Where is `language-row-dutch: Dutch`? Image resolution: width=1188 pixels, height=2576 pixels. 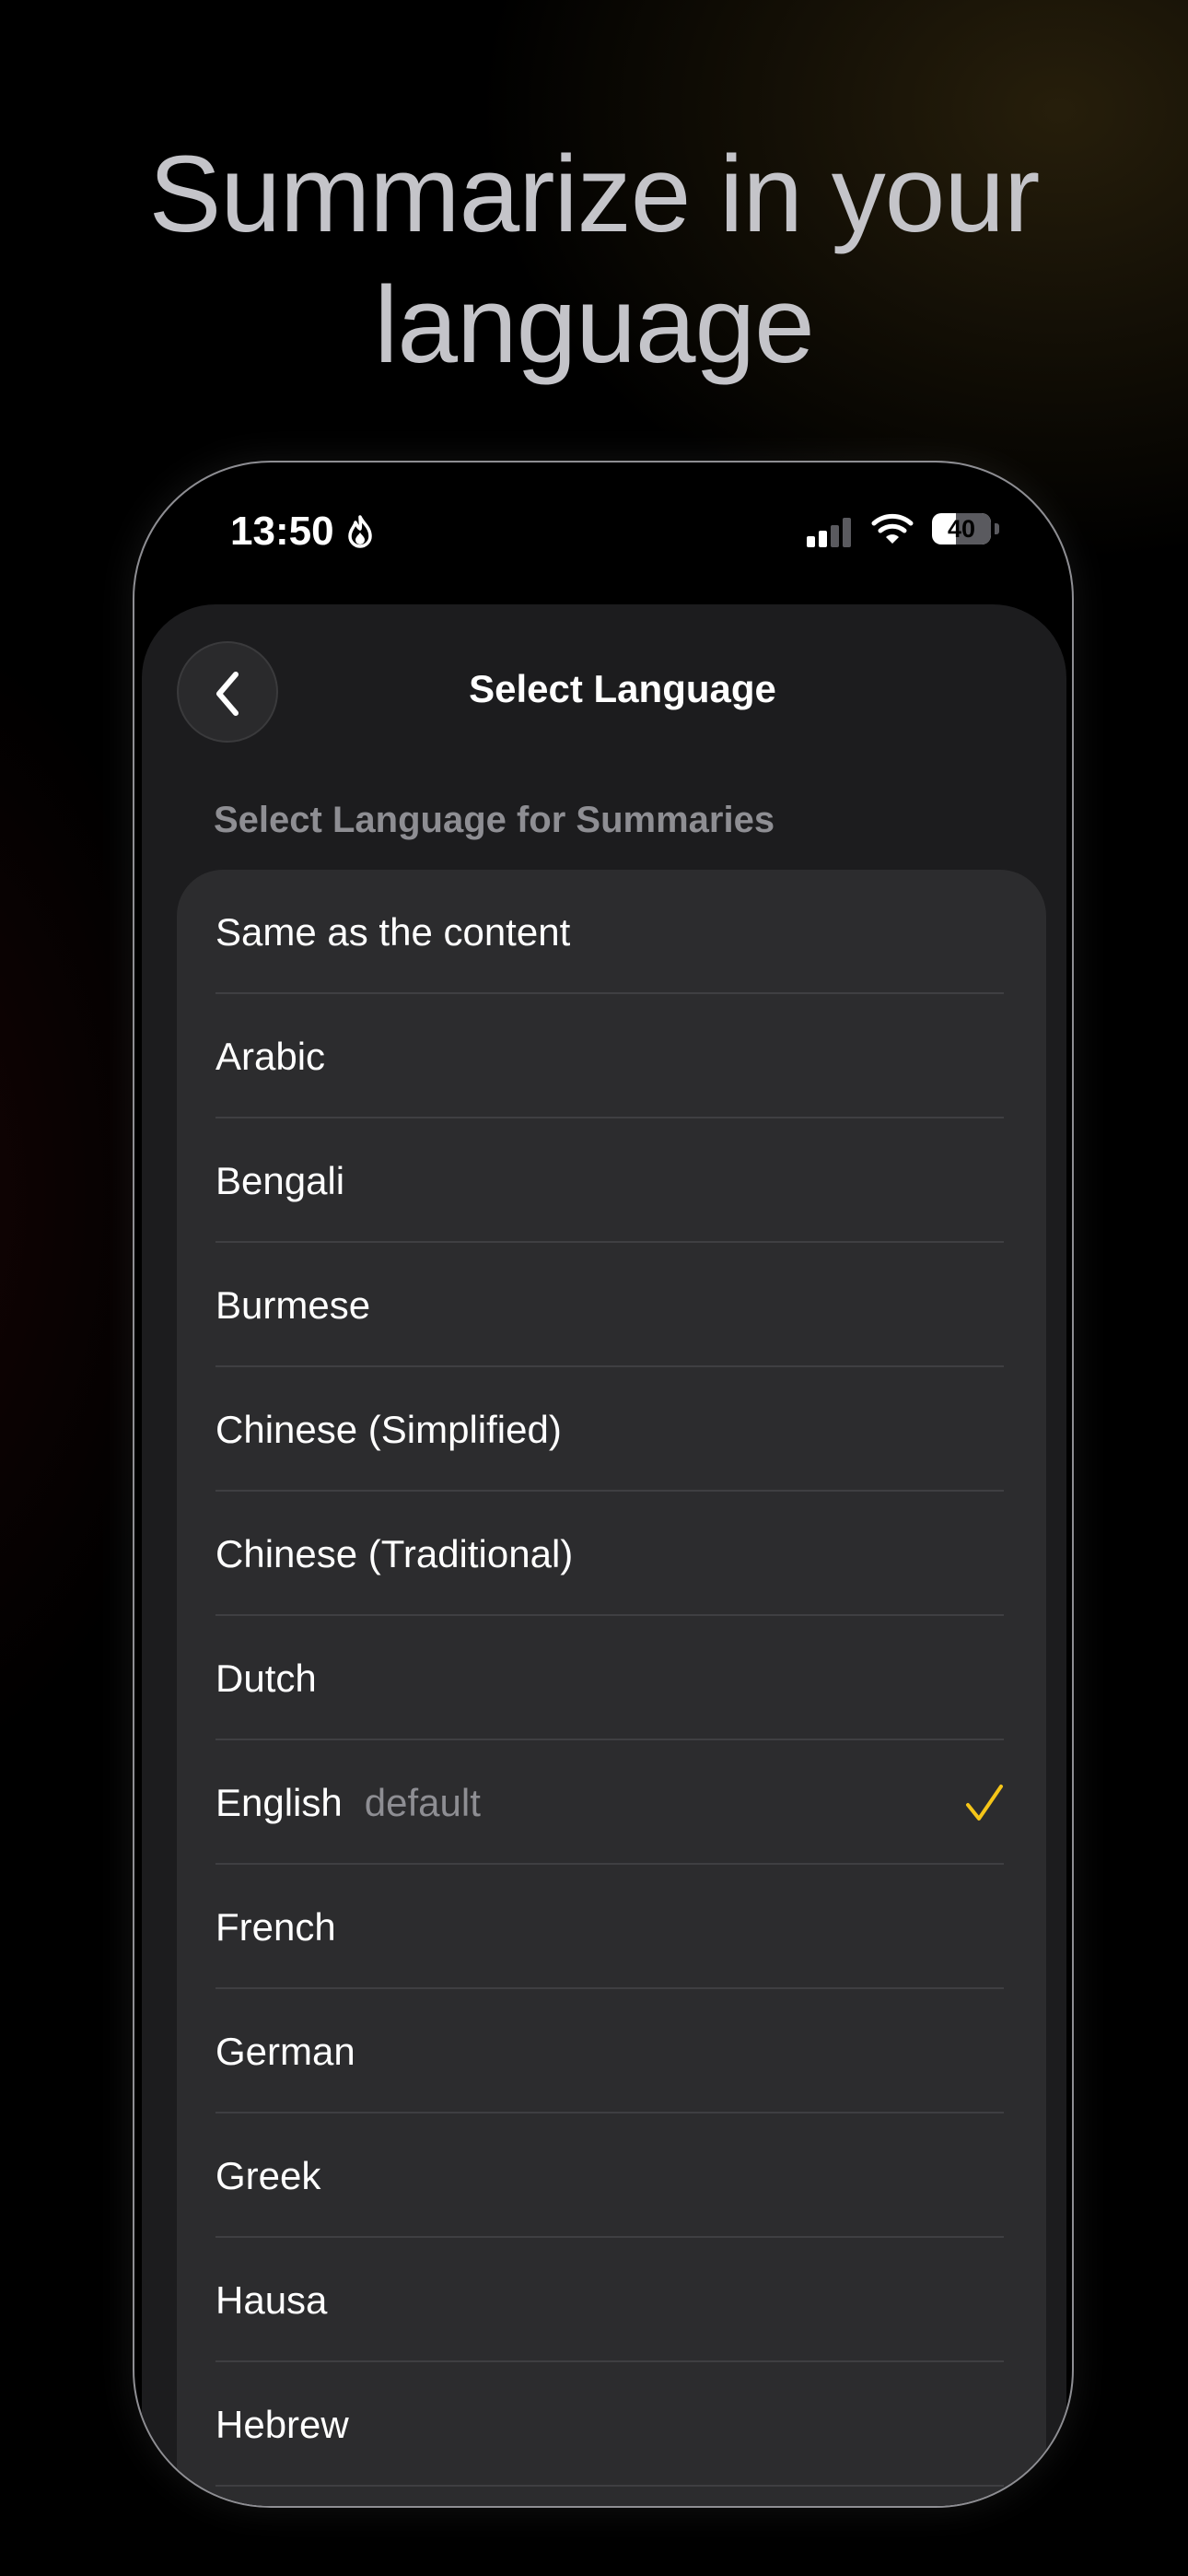 language-row-dutch: Dutch is located at coordinates (609, 1678).